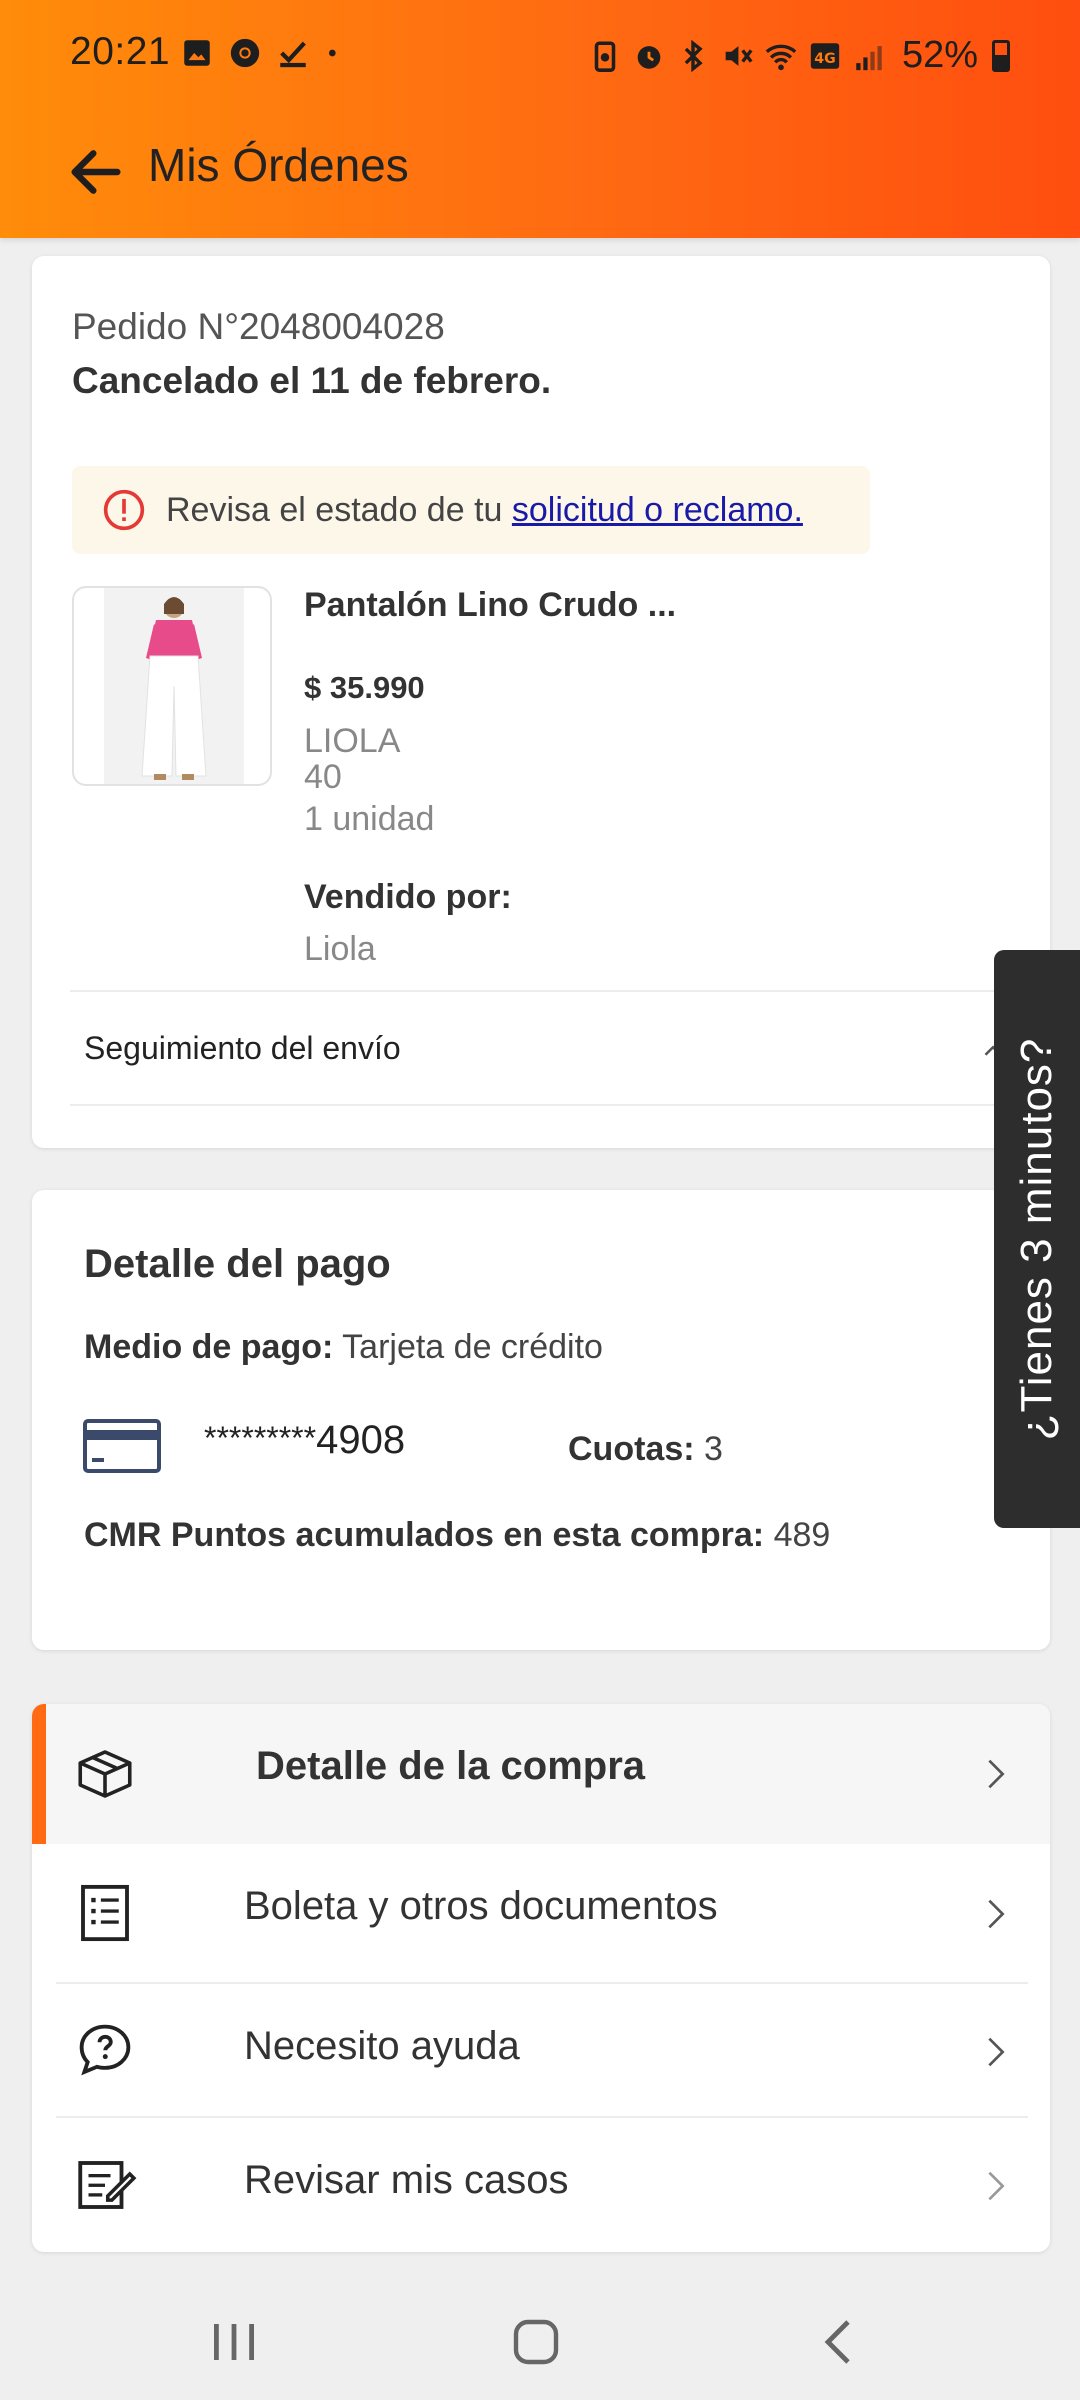 The width and height of the screenshot is (1080, 2400). I want to click on seller-label: Vendido por:, so click(408, 897).